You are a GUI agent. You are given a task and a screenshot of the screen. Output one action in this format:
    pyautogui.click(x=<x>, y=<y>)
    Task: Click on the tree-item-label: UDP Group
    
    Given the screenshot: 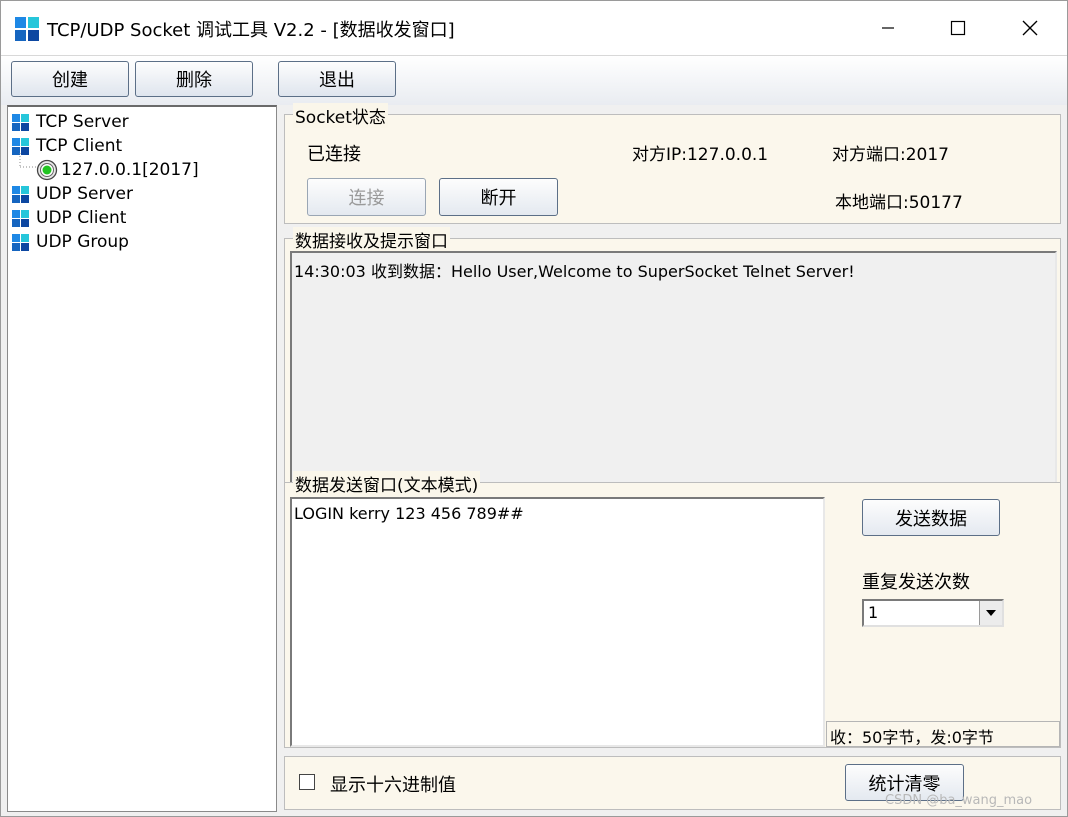 What is the action you would take?
    pyautogui.click(x=82, y=242)
    